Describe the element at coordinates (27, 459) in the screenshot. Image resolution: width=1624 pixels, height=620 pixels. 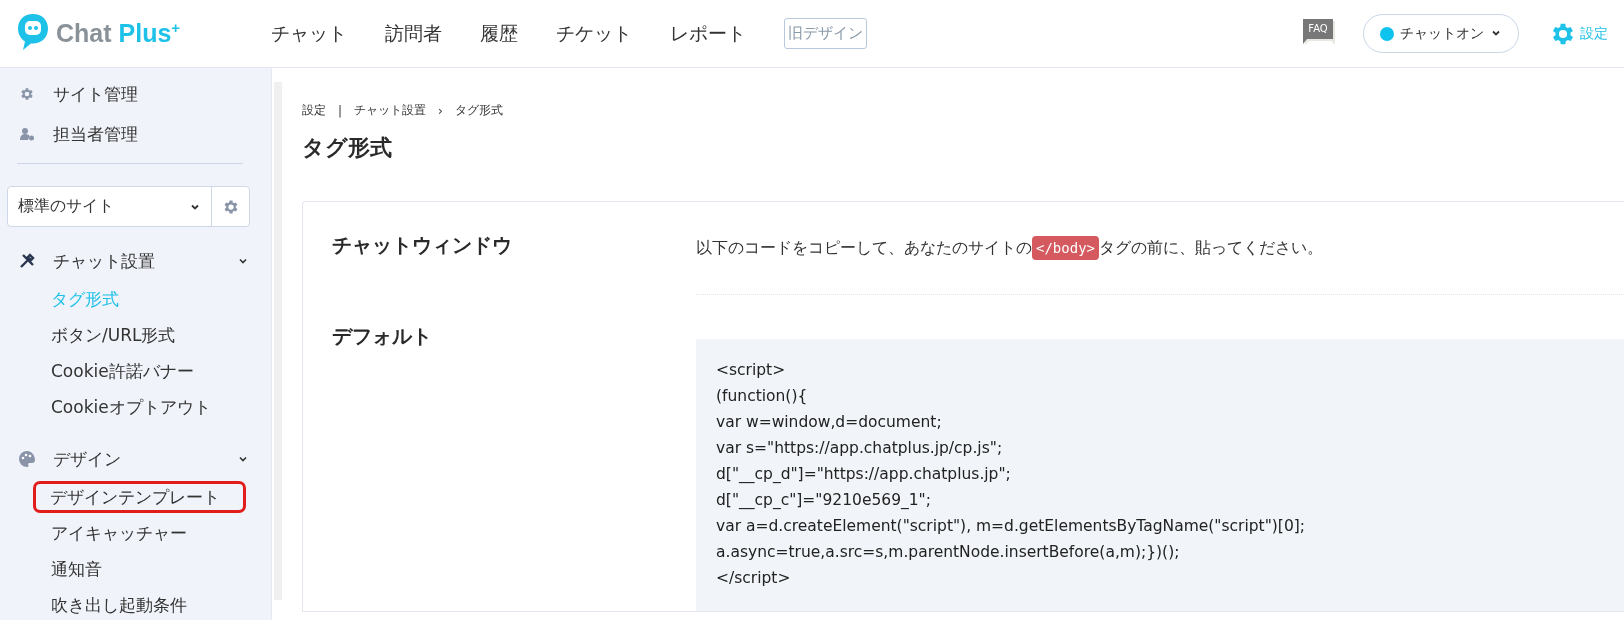
I see `palette-icon` at that location.